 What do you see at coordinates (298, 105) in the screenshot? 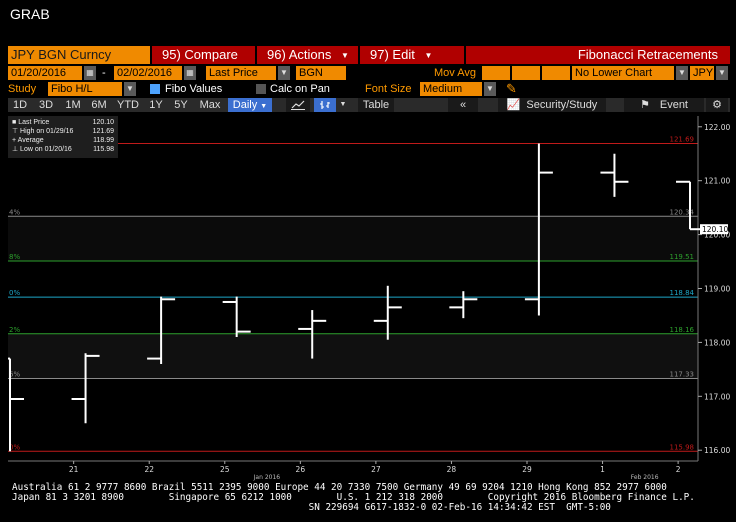
I see `line-chart-icon` at bounding box center [298, 105].